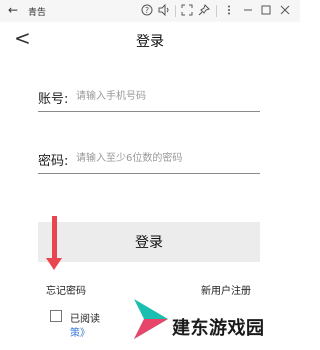  I want to click on window-title: 青告, so click(37, 13).